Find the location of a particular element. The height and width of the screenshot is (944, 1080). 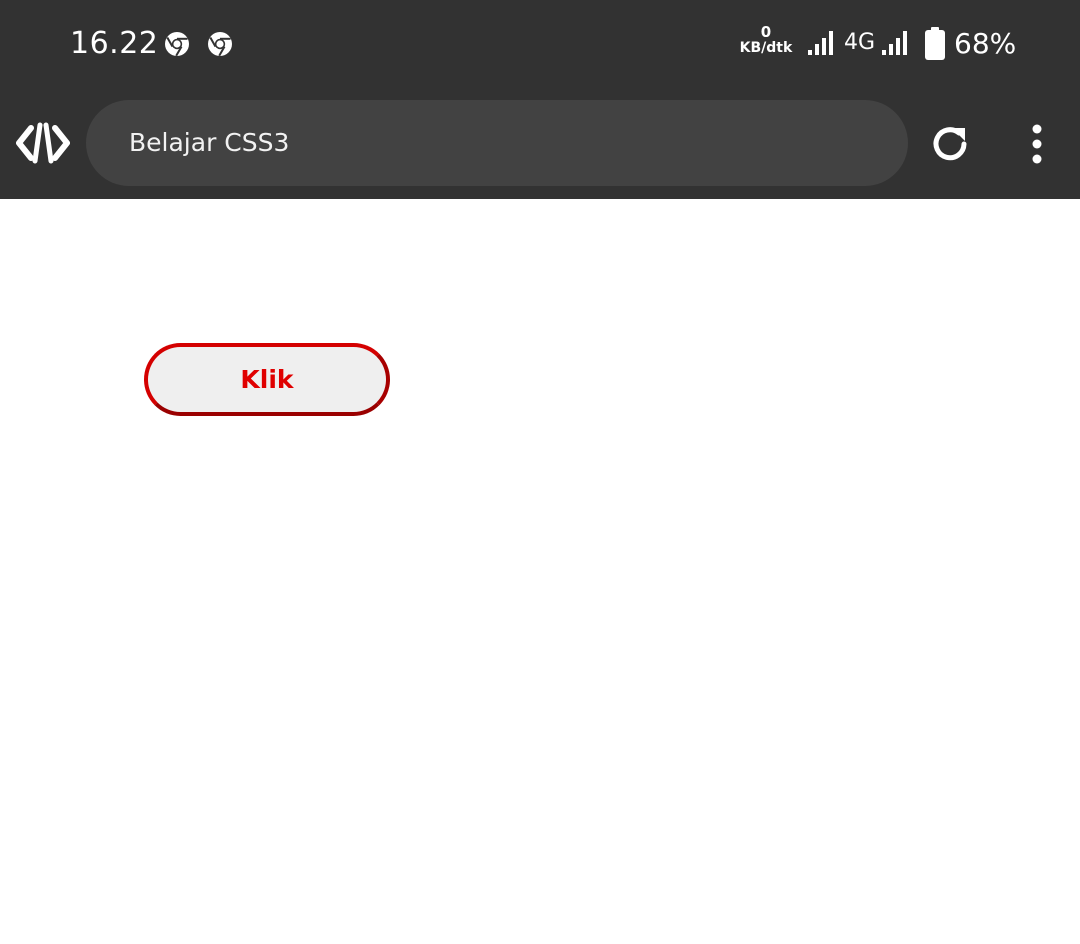

url-bar: Belajar CSS3 is located at coordinates (497, 143).